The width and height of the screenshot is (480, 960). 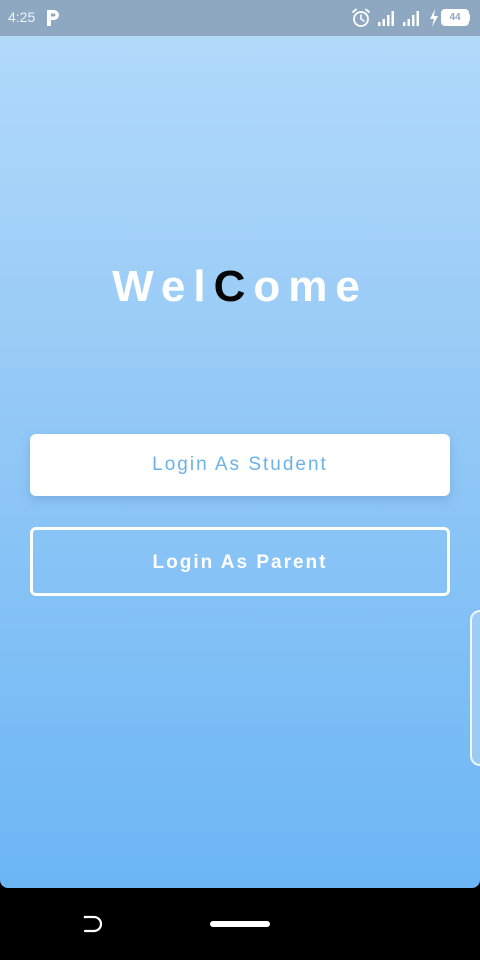 What do you see at coordinates (92, 924) in the screenshot?
I see `back-icon` at bounding box center [92, 924].